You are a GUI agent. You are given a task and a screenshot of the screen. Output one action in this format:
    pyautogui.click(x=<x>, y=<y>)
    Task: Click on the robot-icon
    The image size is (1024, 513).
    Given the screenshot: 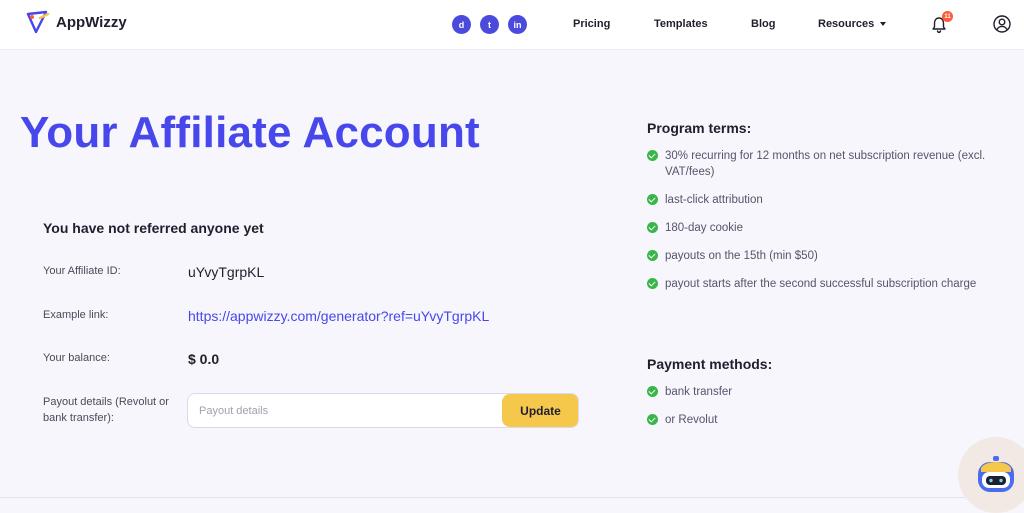 What is the action you would take?
    pyautogui.click(x=996, y=477)
    